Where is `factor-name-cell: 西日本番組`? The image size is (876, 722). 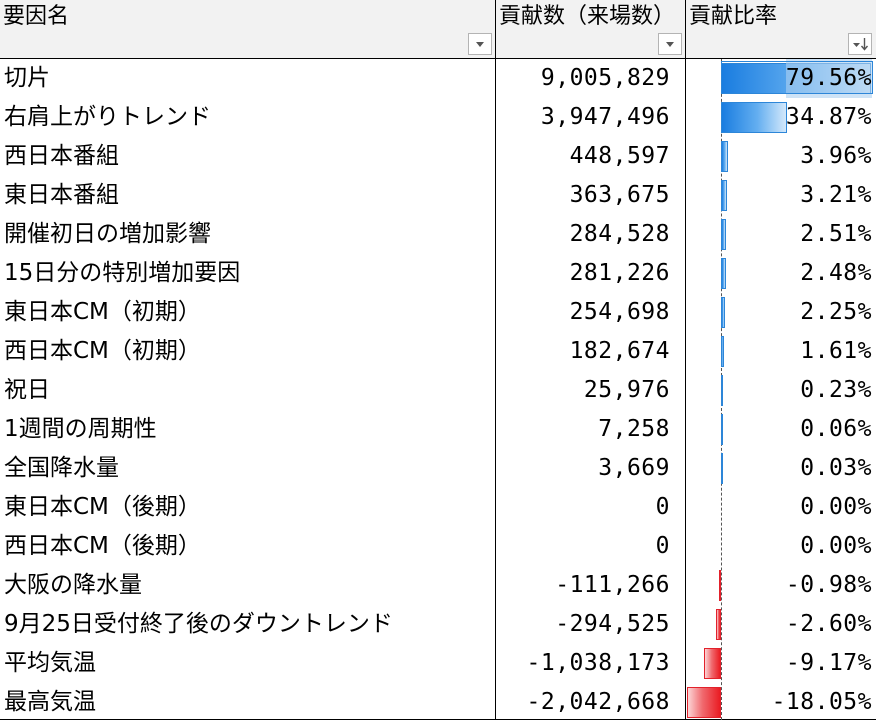
factor-name-cell: 西日本番組 is located at coordinates (247, 156).